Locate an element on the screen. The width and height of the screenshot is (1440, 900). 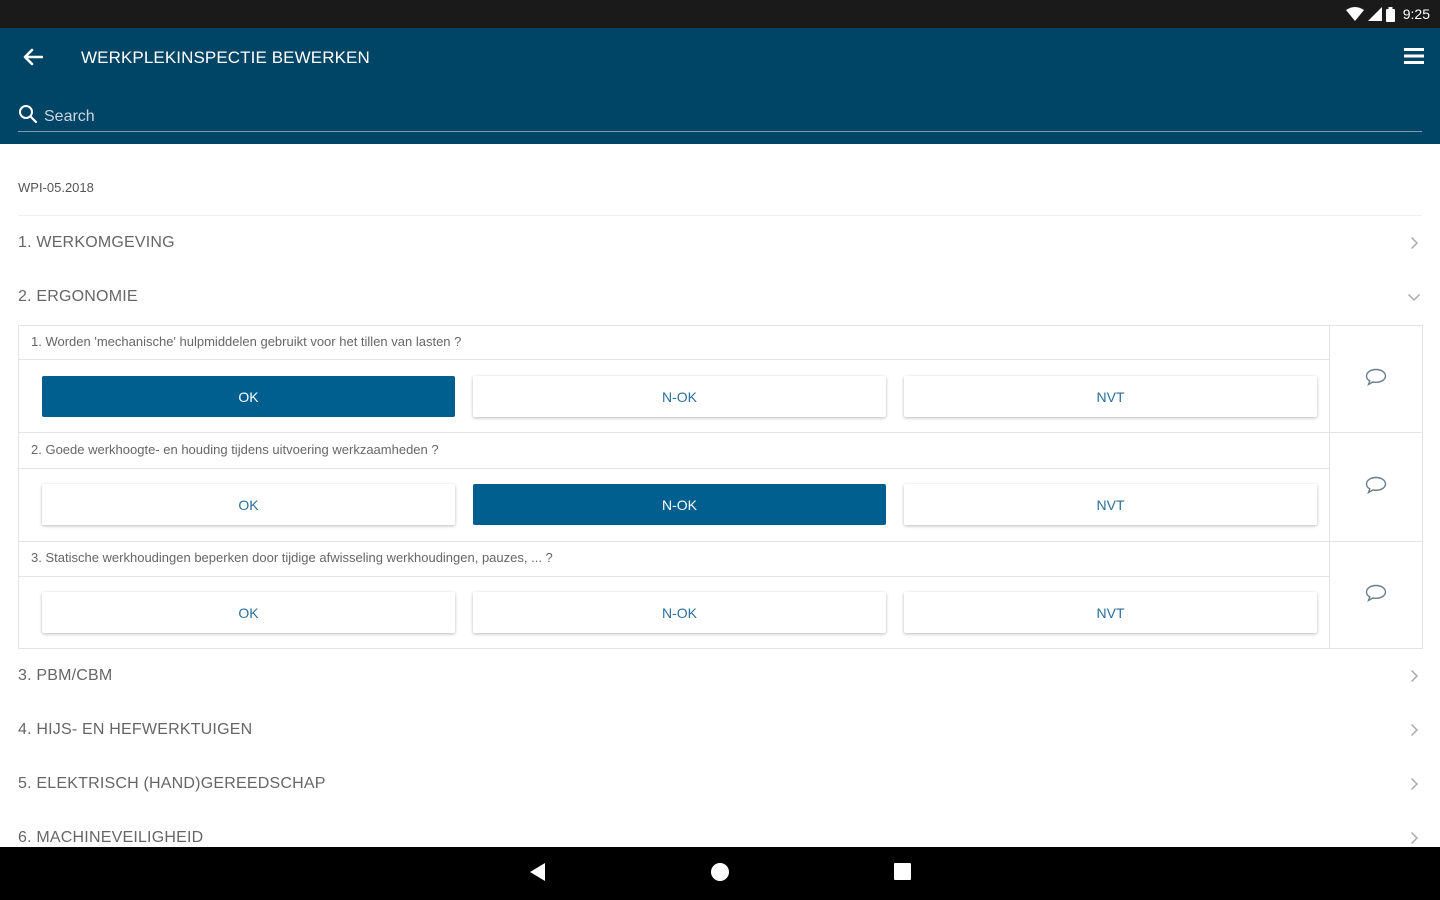
status-time: 9:25 is located at coordinates (1416, 14).